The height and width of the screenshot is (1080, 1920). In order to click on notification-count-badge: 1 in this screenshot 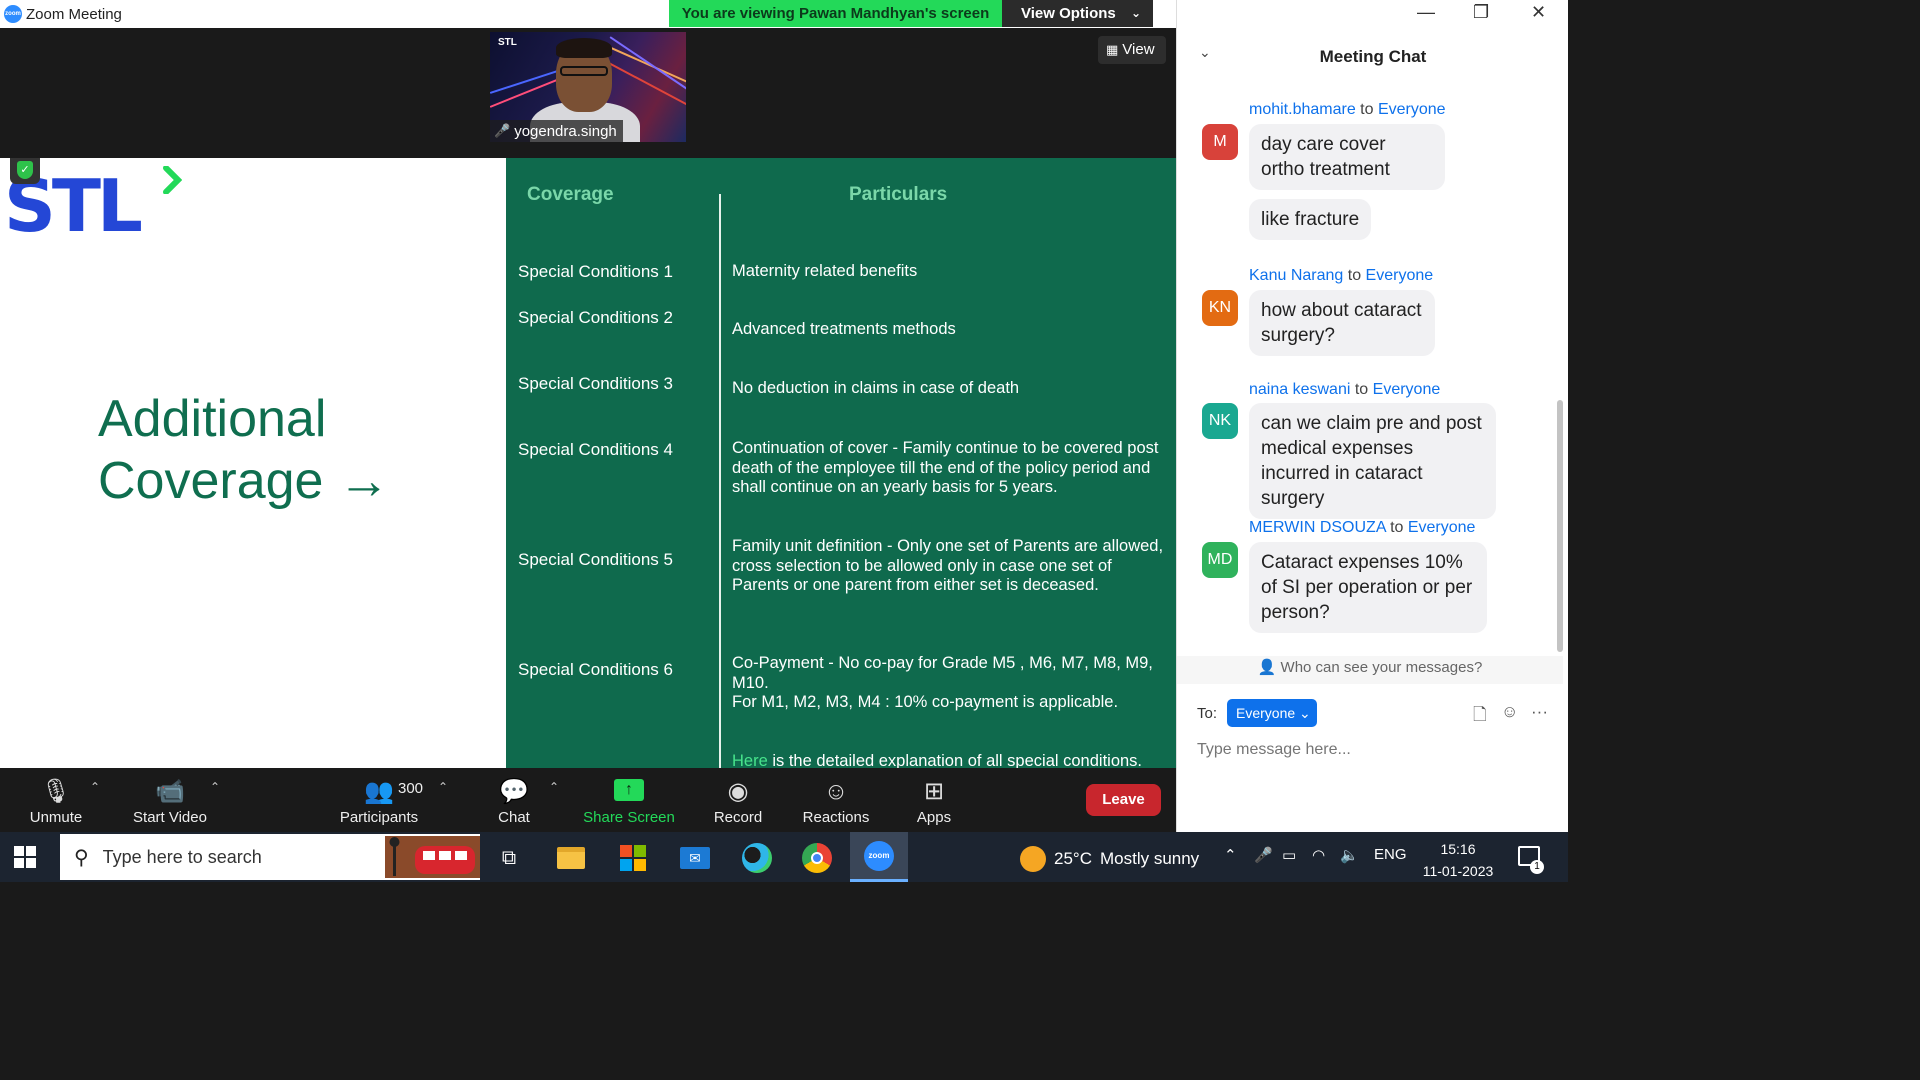, I will do `click(1537, 867)`.